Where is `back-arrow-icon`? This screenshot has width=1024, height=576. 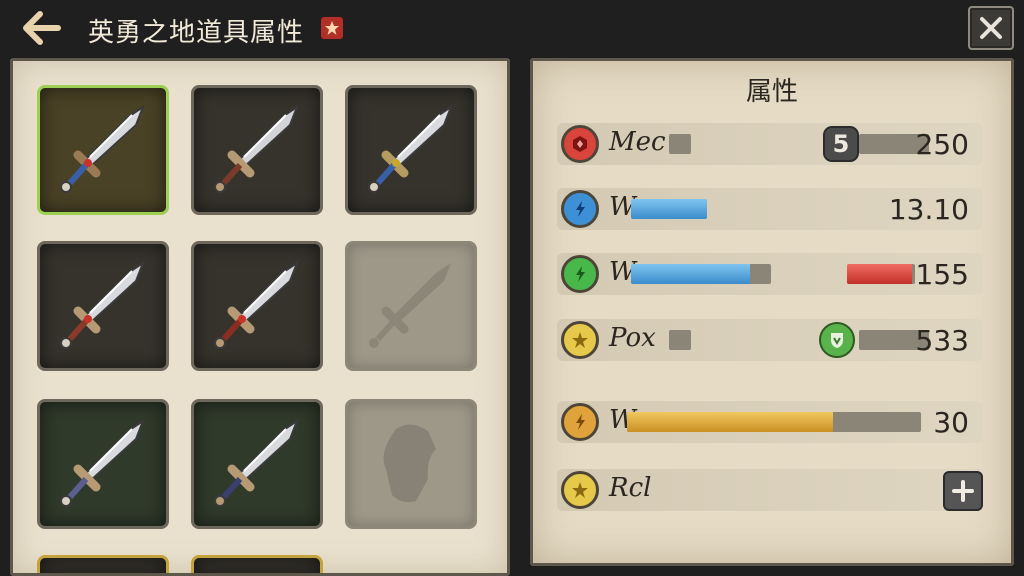
back-arrow-icon is located at coordinates (42, 28).